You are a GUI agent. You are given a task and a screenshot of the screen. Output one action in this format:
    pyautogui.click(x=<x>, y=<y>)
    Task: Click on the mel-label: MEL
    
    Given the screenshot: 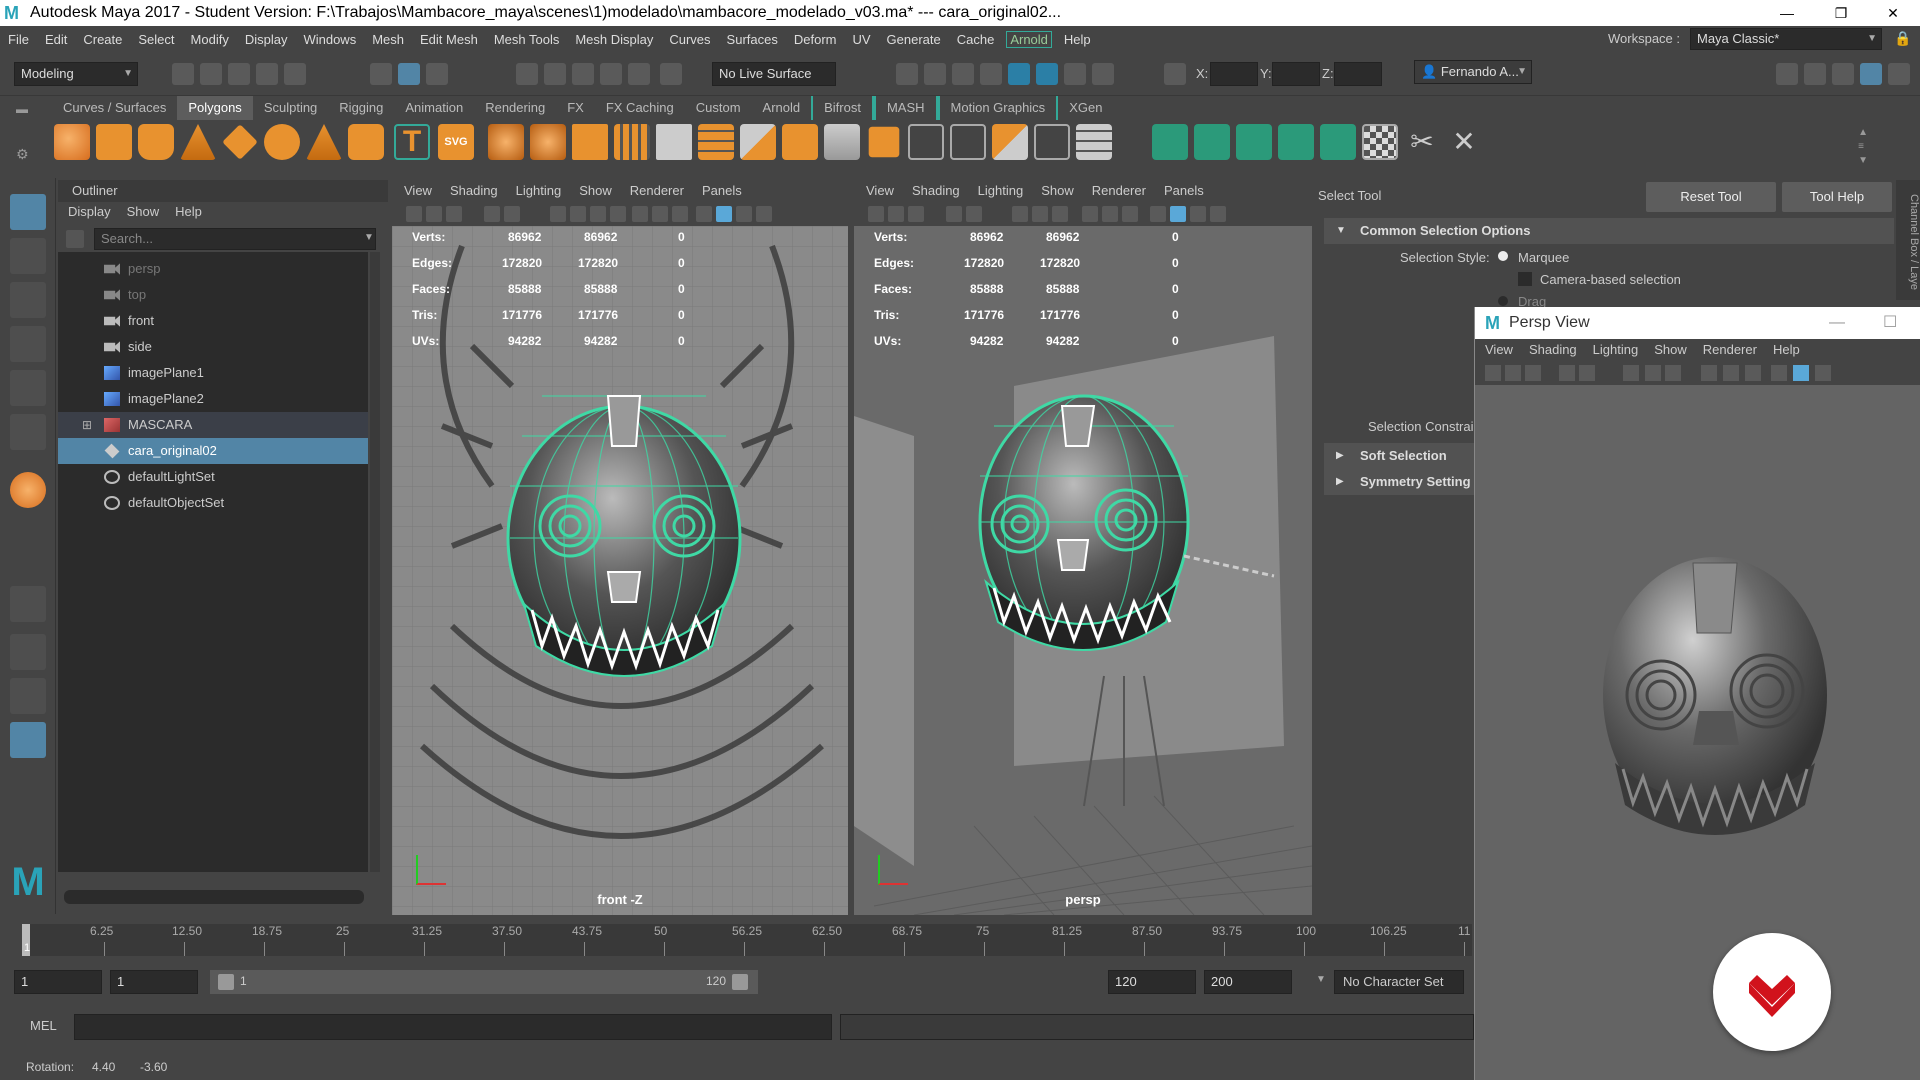 What is the action you would take?
    pyautogui.click(x=43, y=1025)
    